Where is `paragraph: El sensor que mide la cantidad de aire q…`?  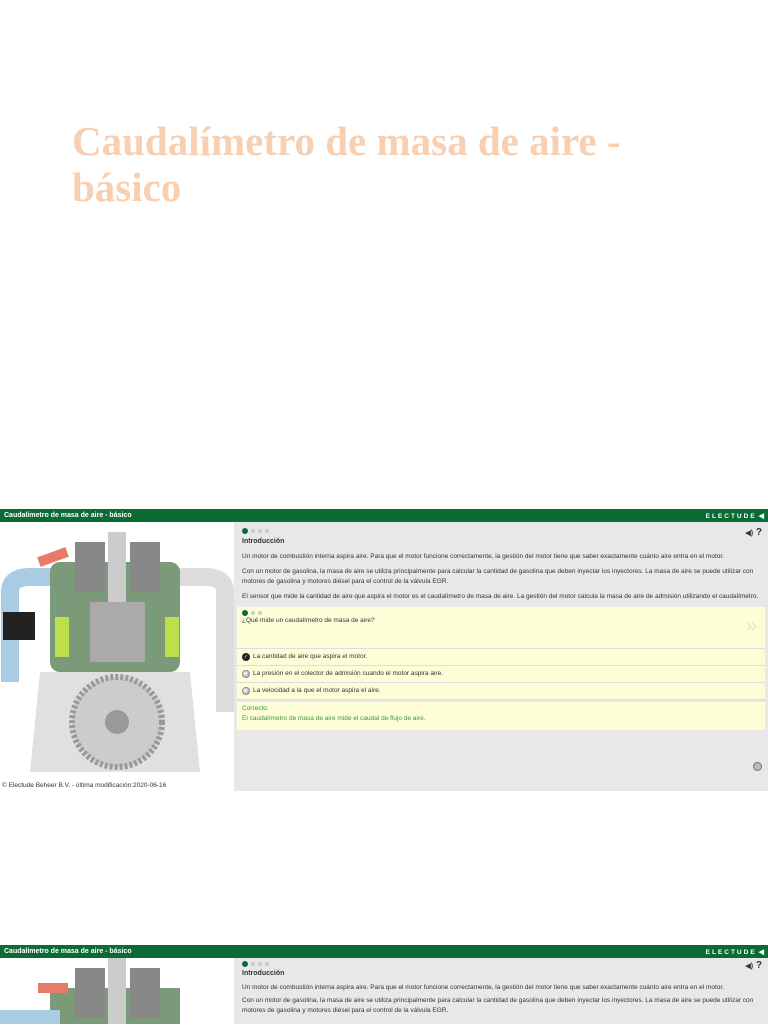 paragraph: El sensor que mide la cantidad de aire q… is located at coordinates (500, 596).